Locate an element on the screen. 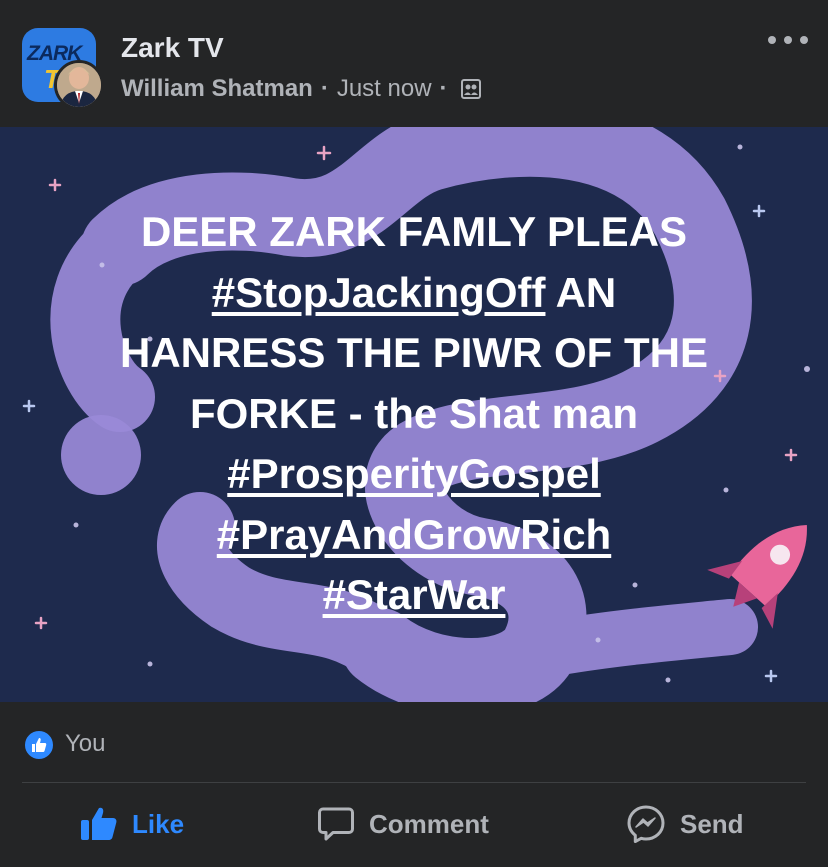 Image resolution: width=828 pixels, height=867 pixels. post-timestamp: Just now is located at coordinates (384, 89).